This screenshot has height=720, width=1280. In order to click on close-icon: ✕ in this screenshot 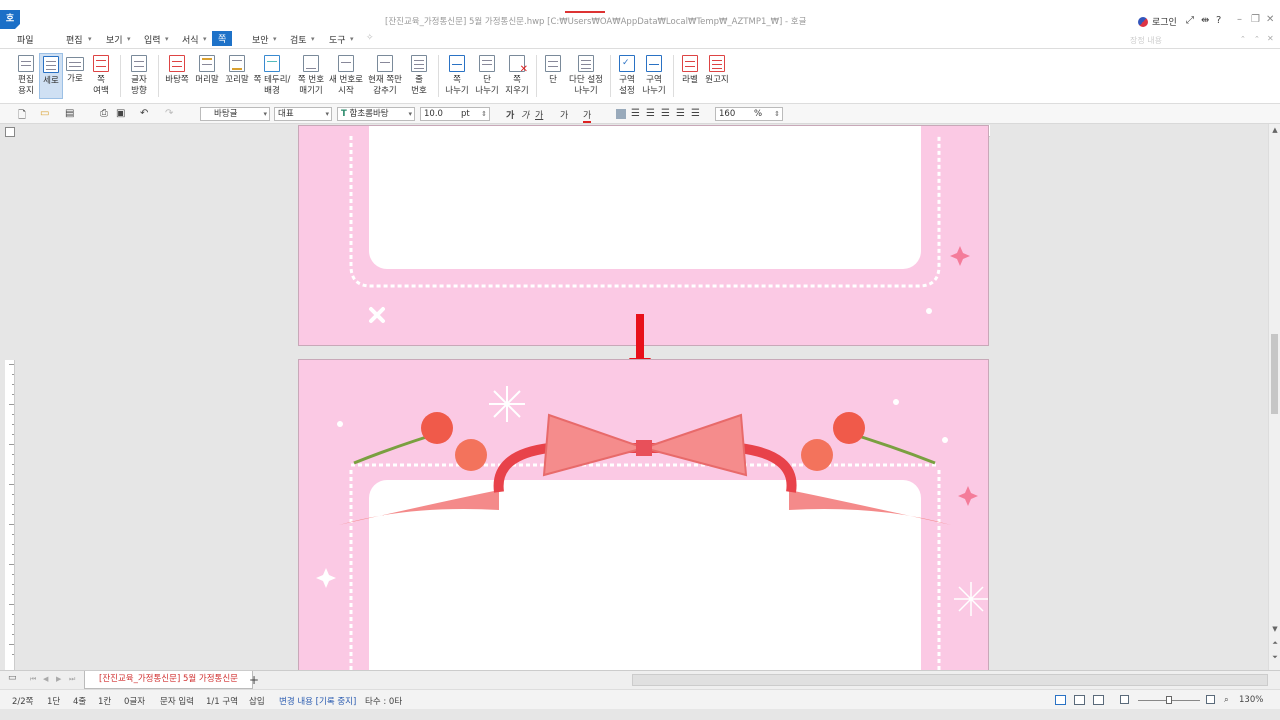, I will do `click(1270, 19)`.